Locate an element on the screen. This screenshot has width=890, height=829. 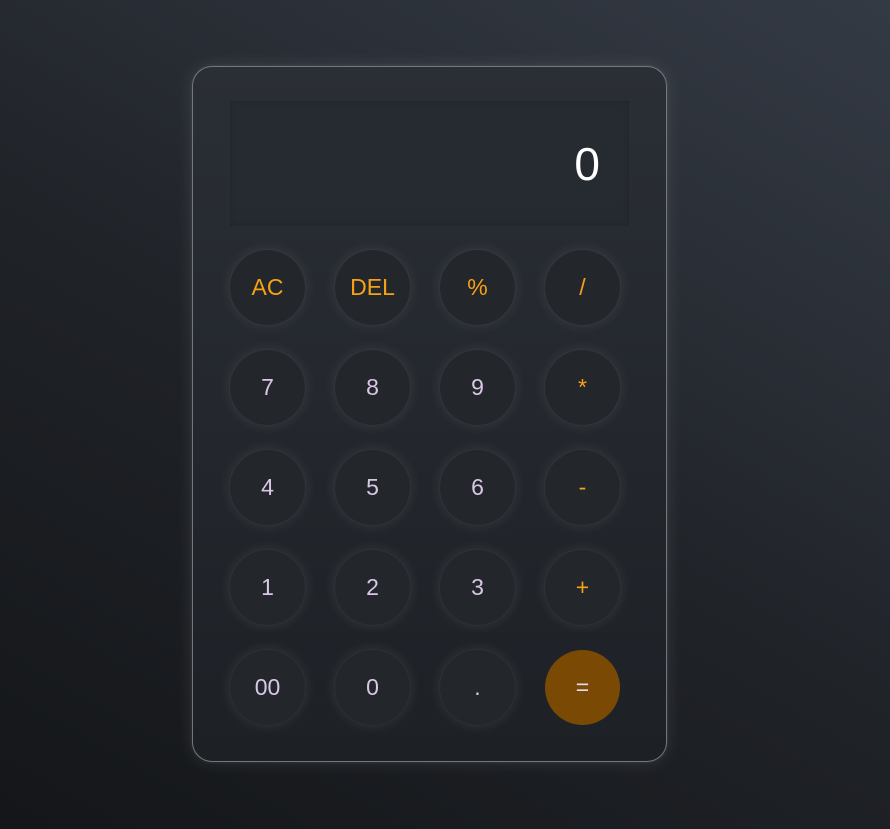
digit-2-button: 2 is located at coordinates (372, 587).